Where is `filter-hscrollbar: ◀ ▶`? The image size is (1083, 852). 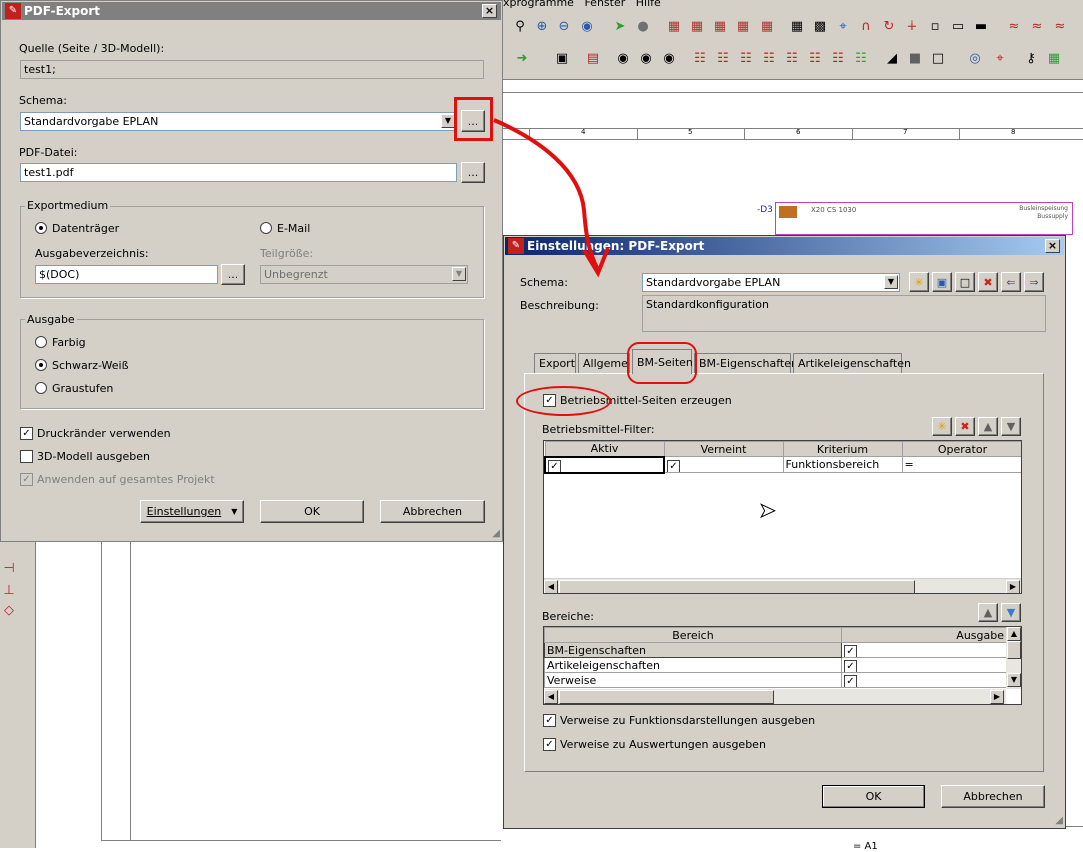 filter-hscrollbar: ◀ ▶ is located at coordinates (782, 585).